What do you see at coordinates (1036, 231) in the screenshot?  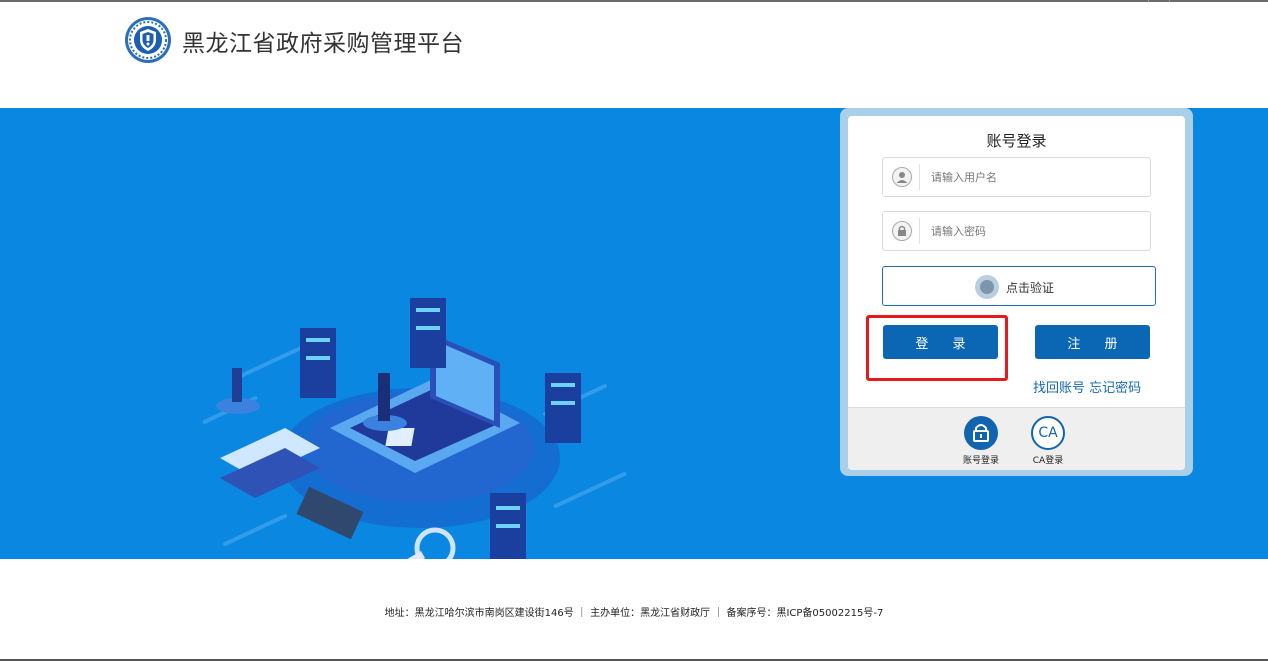 I see `password-input` at bounding box center [1036, 231].